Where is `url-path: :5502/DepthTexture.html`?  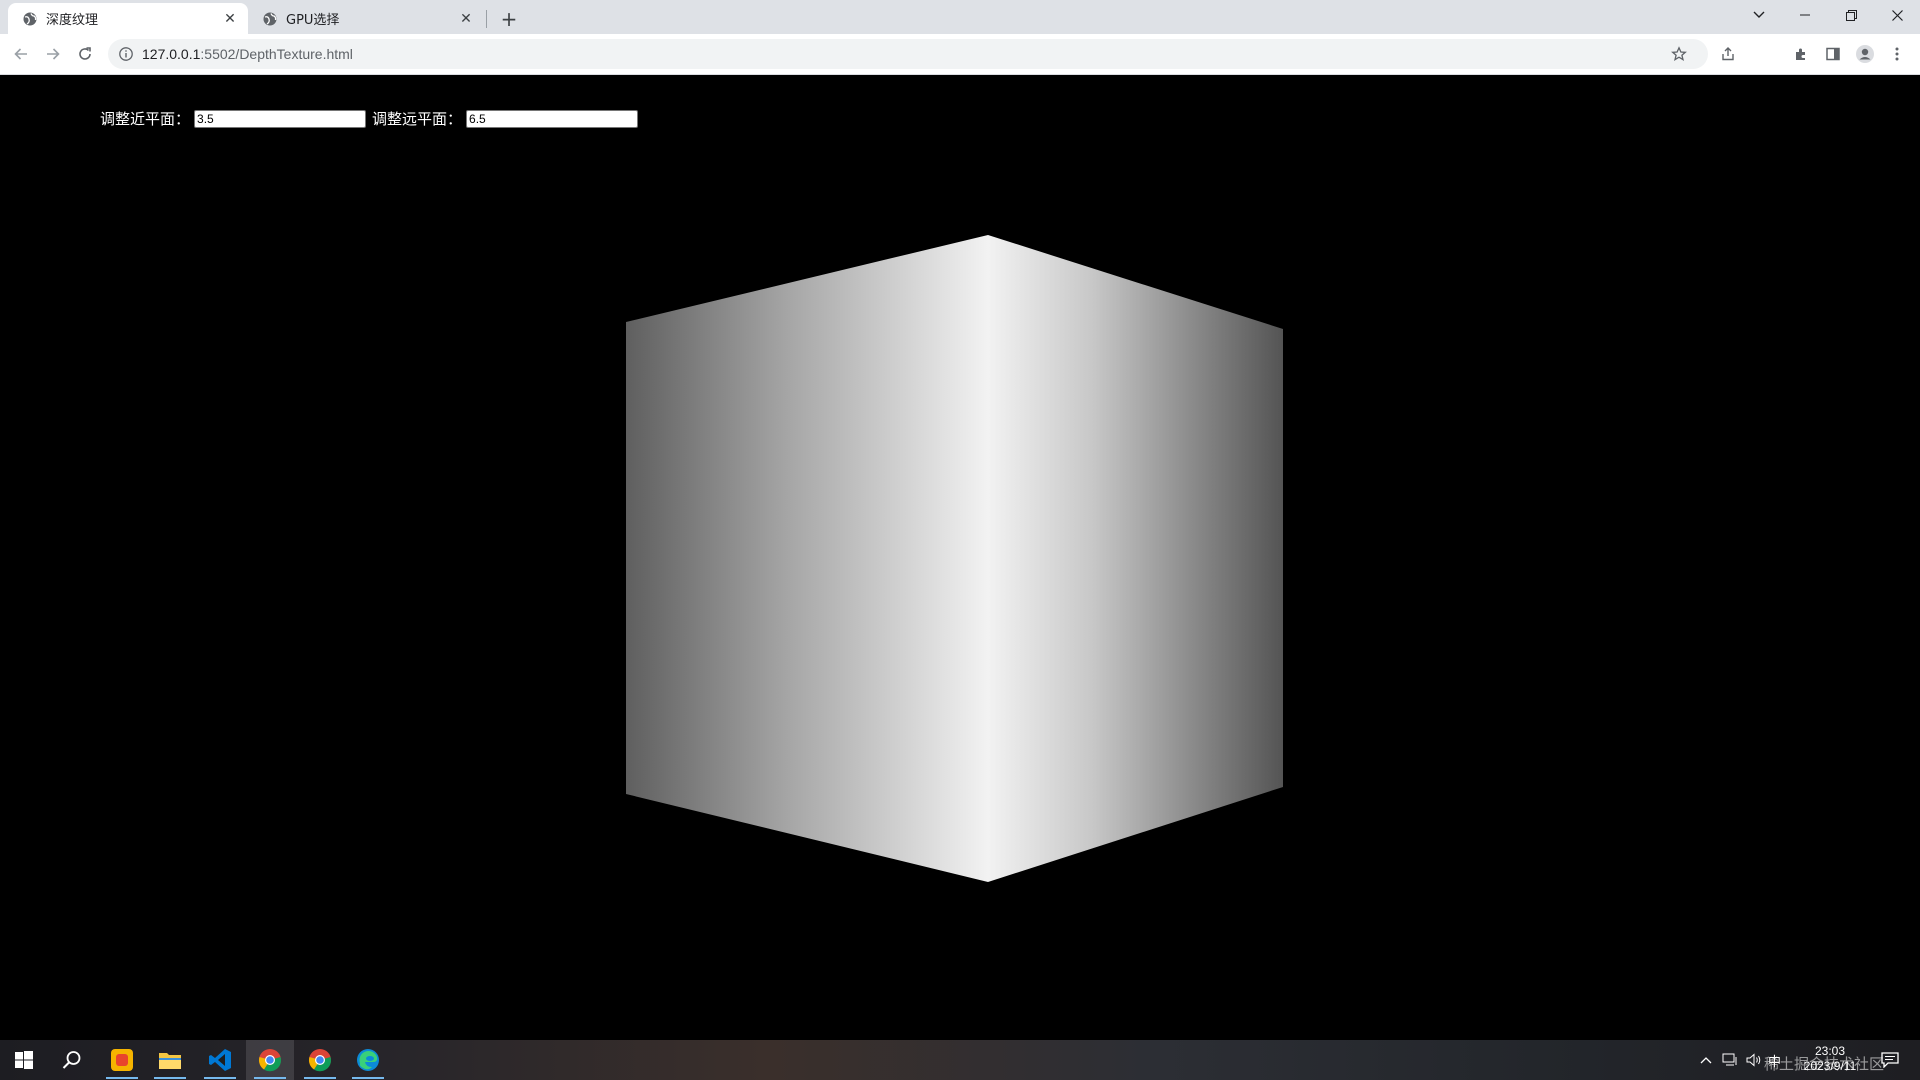
url-path: :5502/DepthTexture.html is located at coordinates (276, 54).